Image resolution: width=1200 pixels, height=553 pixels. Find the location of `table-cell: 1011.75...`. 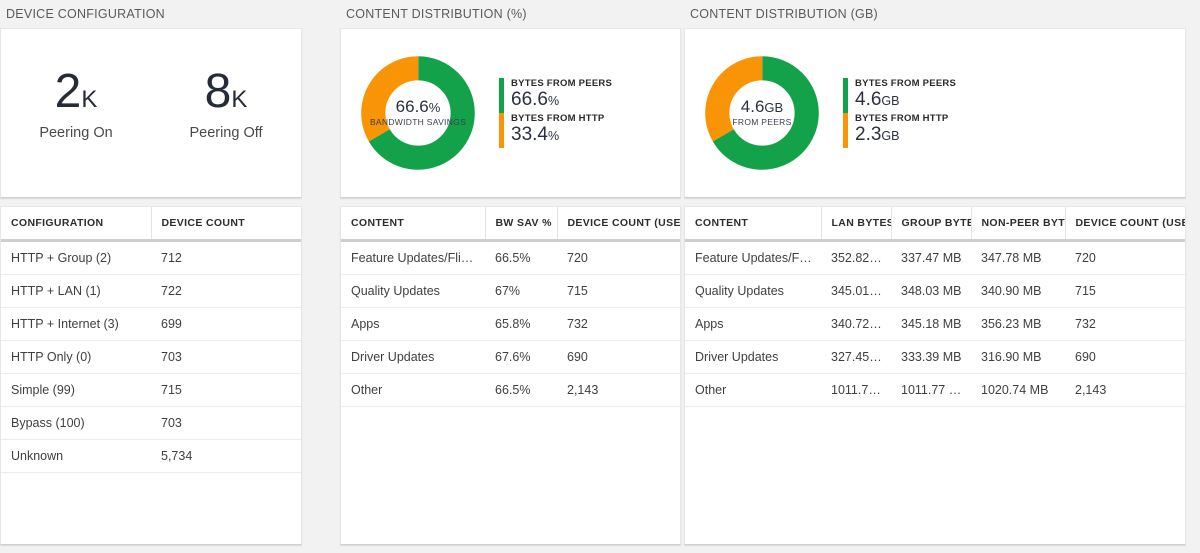

table-cell: 1011.75... is located at coordinates (856, 390).